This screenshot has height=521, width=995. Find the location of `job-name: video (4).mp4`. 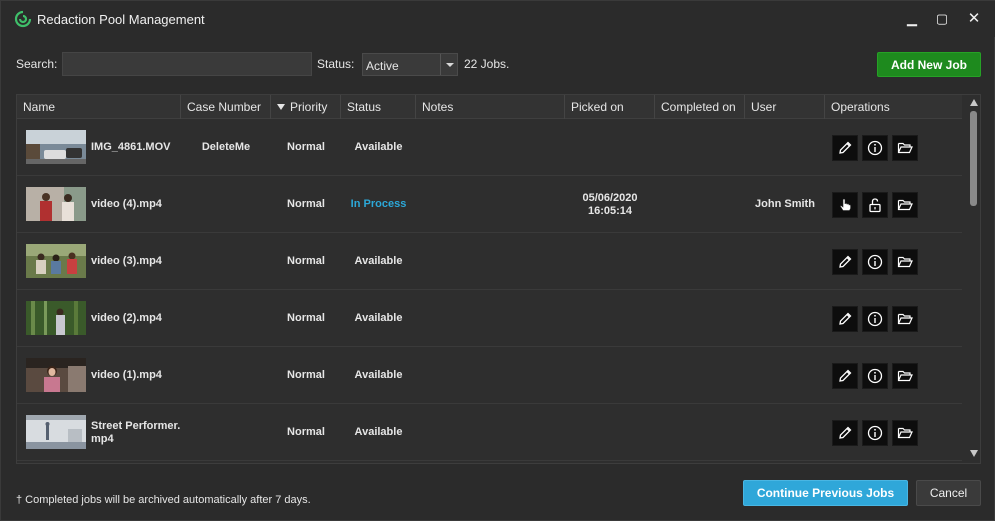

job-name: video (4).mp4 is located at coordinates (126, 204).